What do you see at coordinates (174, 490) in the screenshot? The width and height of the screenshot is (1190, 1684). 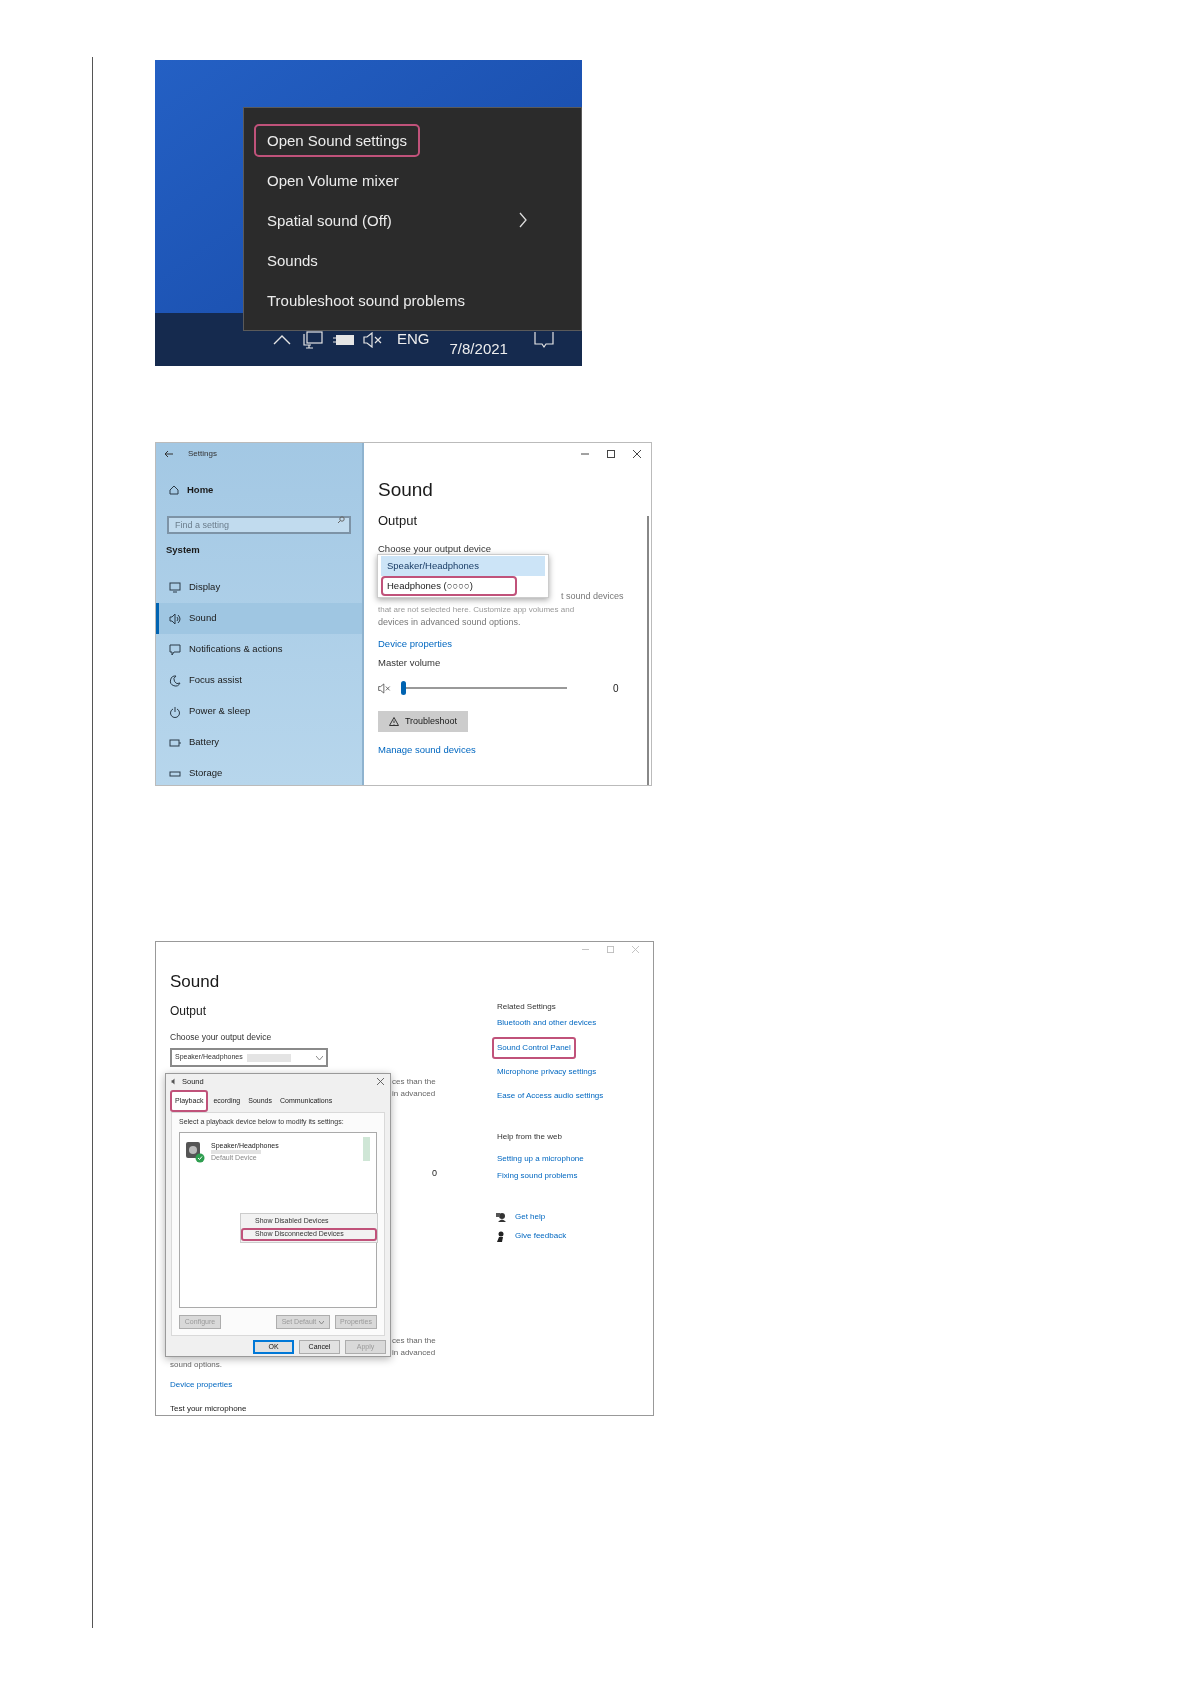 I see `home-icon` at bounding box center [174, 490].